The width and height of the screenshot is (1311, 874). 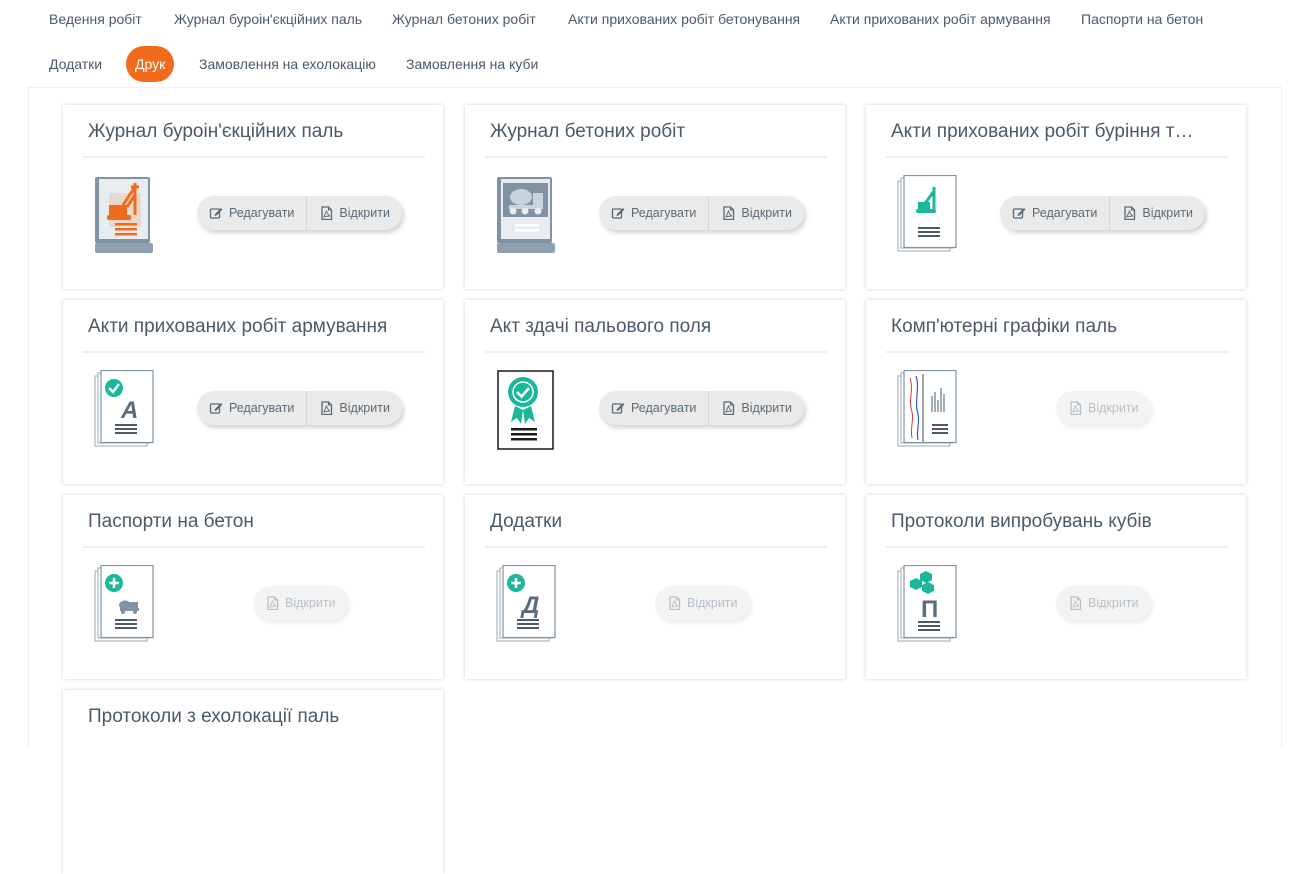 I want to click on svg-text: Д, so click(x=529, y=605).